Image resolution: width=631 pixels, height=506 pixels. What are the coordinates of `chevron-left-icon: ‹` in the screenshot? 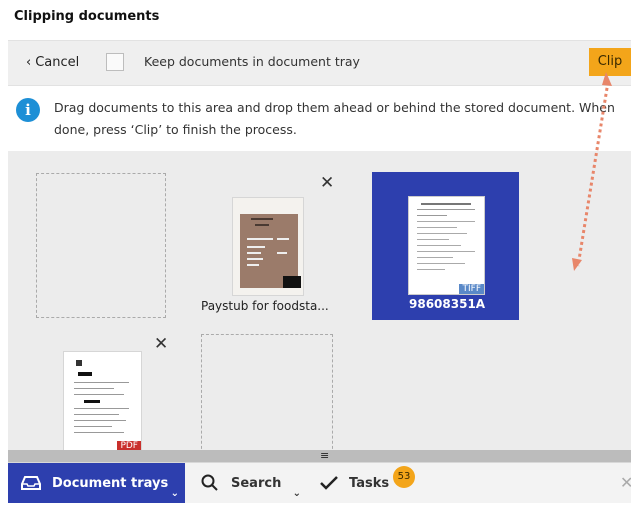 It's located at (29, 62).